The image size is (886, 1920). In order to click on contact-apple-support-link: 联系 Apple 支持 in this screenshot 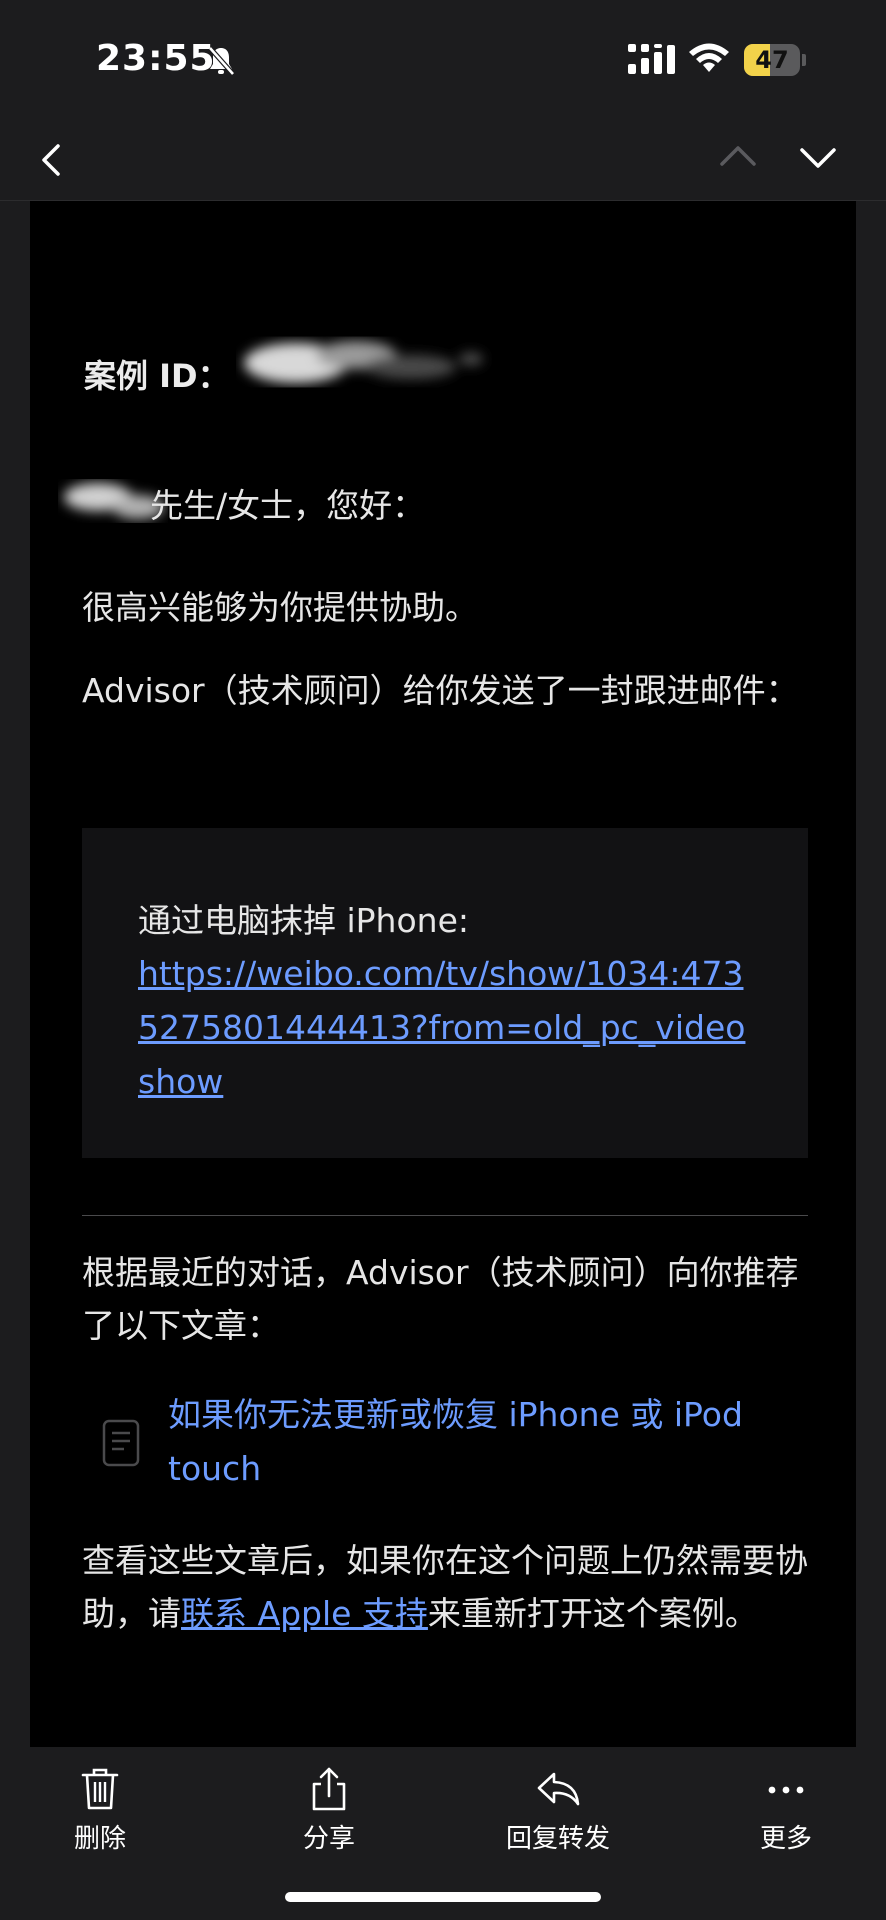, I will do `click(304, 1613)`.